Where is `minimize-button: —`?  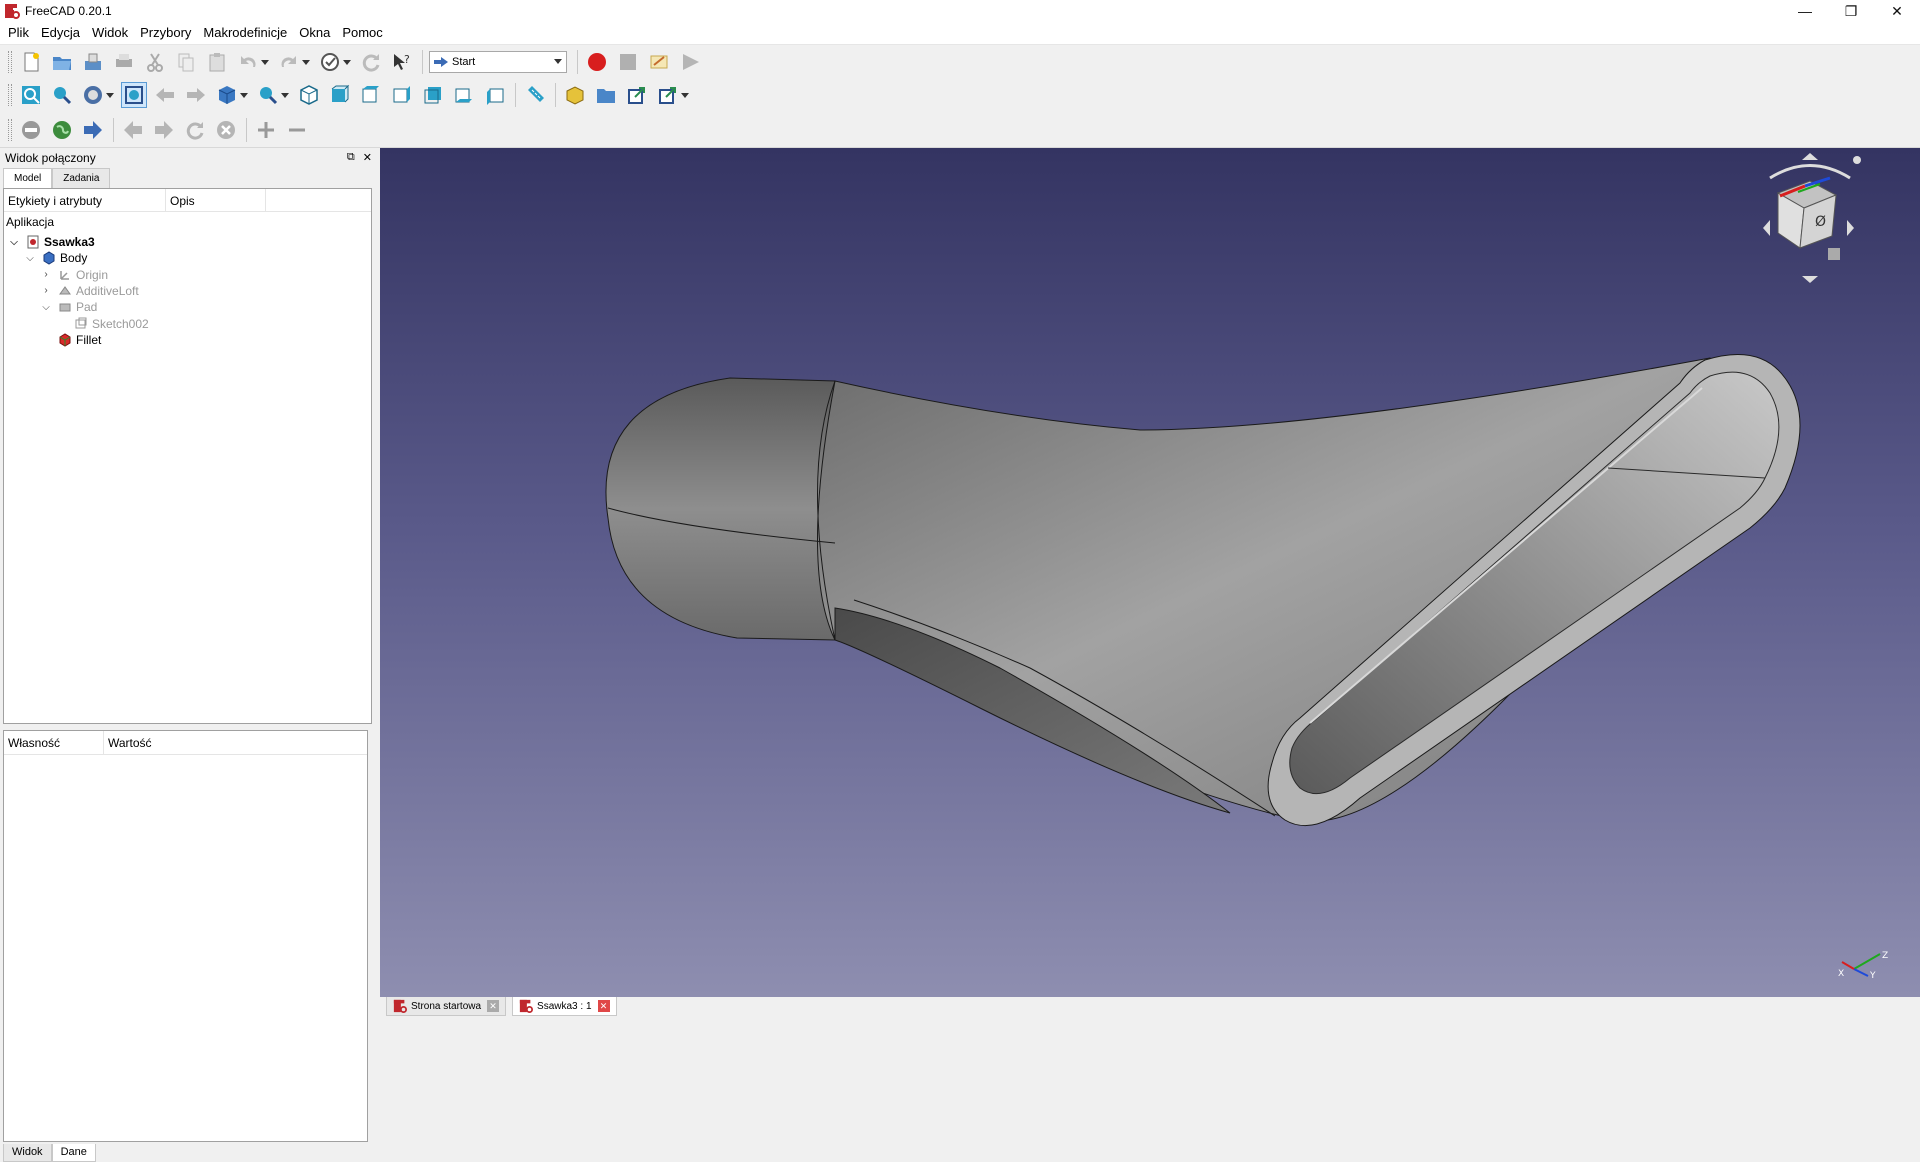
minimize-button: — is located at coordinates (1805, 11).